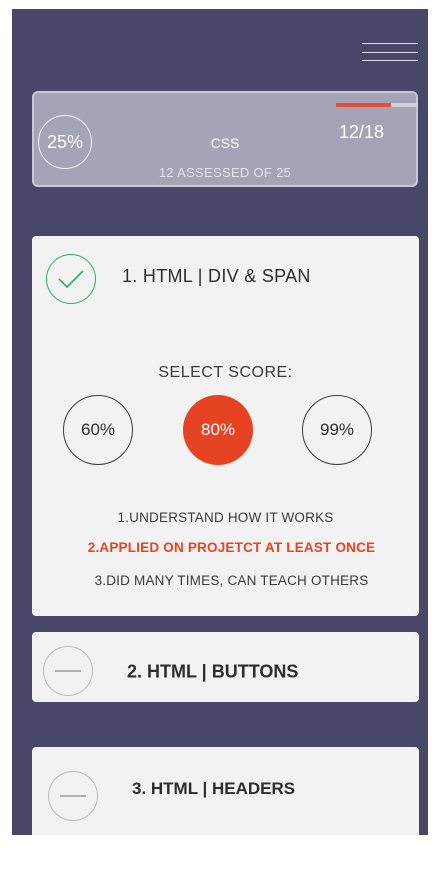 The width and height of the screenshot is (432, 869). Describe the element at coordinates (213, 671) in the screenshot. I see `card-title: 2. HTML | BUTTONS` at that location.